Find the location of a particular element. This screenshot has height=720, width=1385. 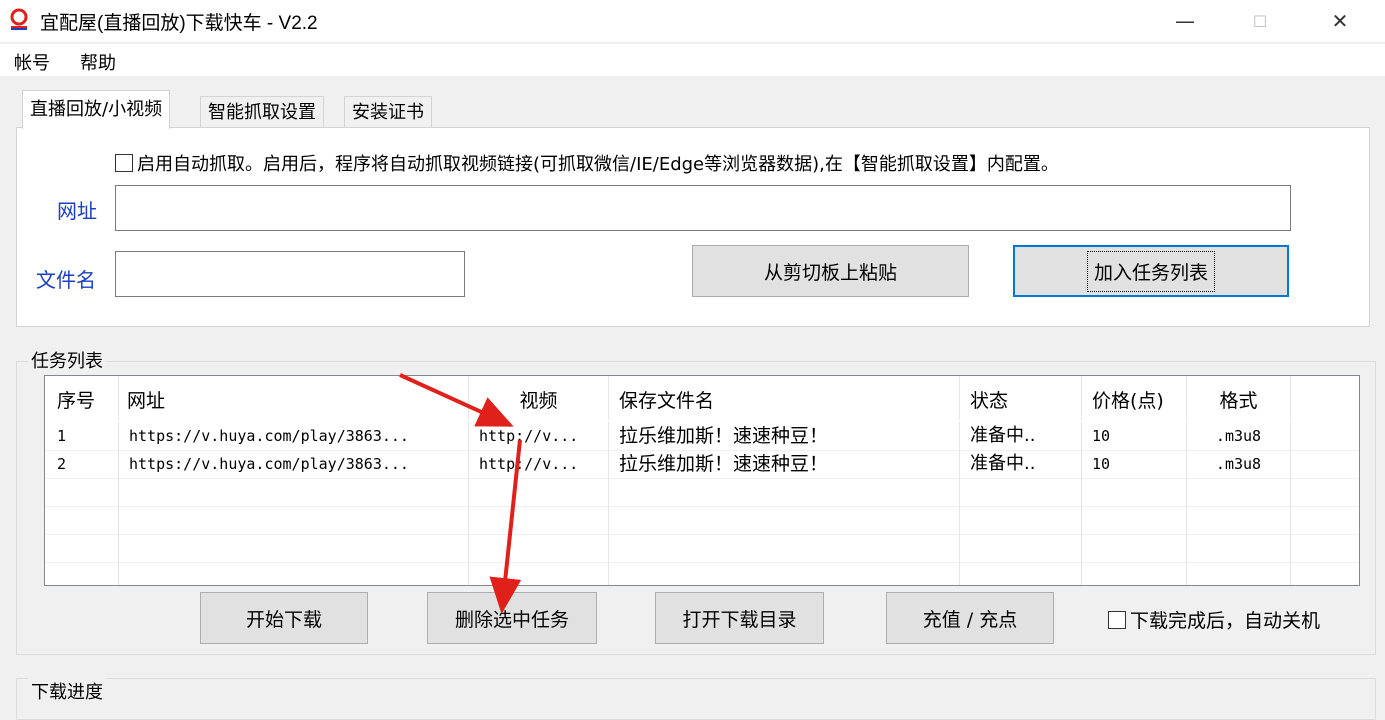

auto-shutdown-label: 下载完成后，自动关机 is located at coordinates (1225, 621).